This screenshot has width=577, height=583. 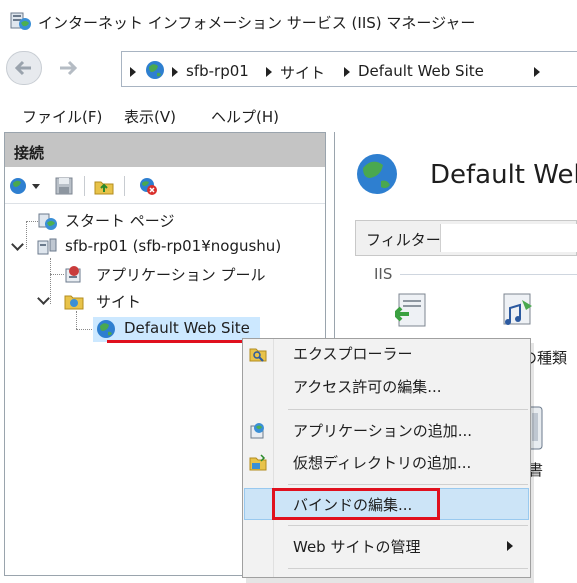 What do you see at coordinates (508, 238) in the screenshot?
I see `filter-input` at bounding box center [508, 238].